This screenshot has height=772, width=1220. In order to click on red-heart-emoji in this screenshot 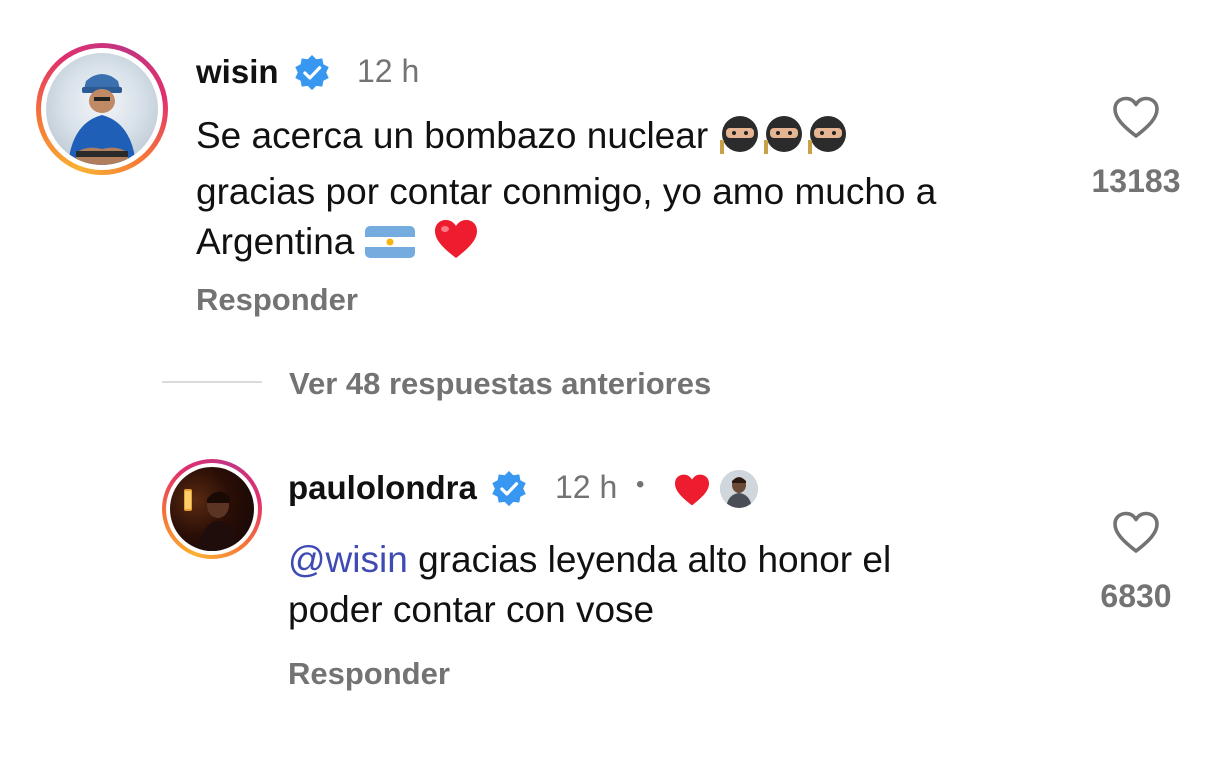, I will do `click(456, 245)`.